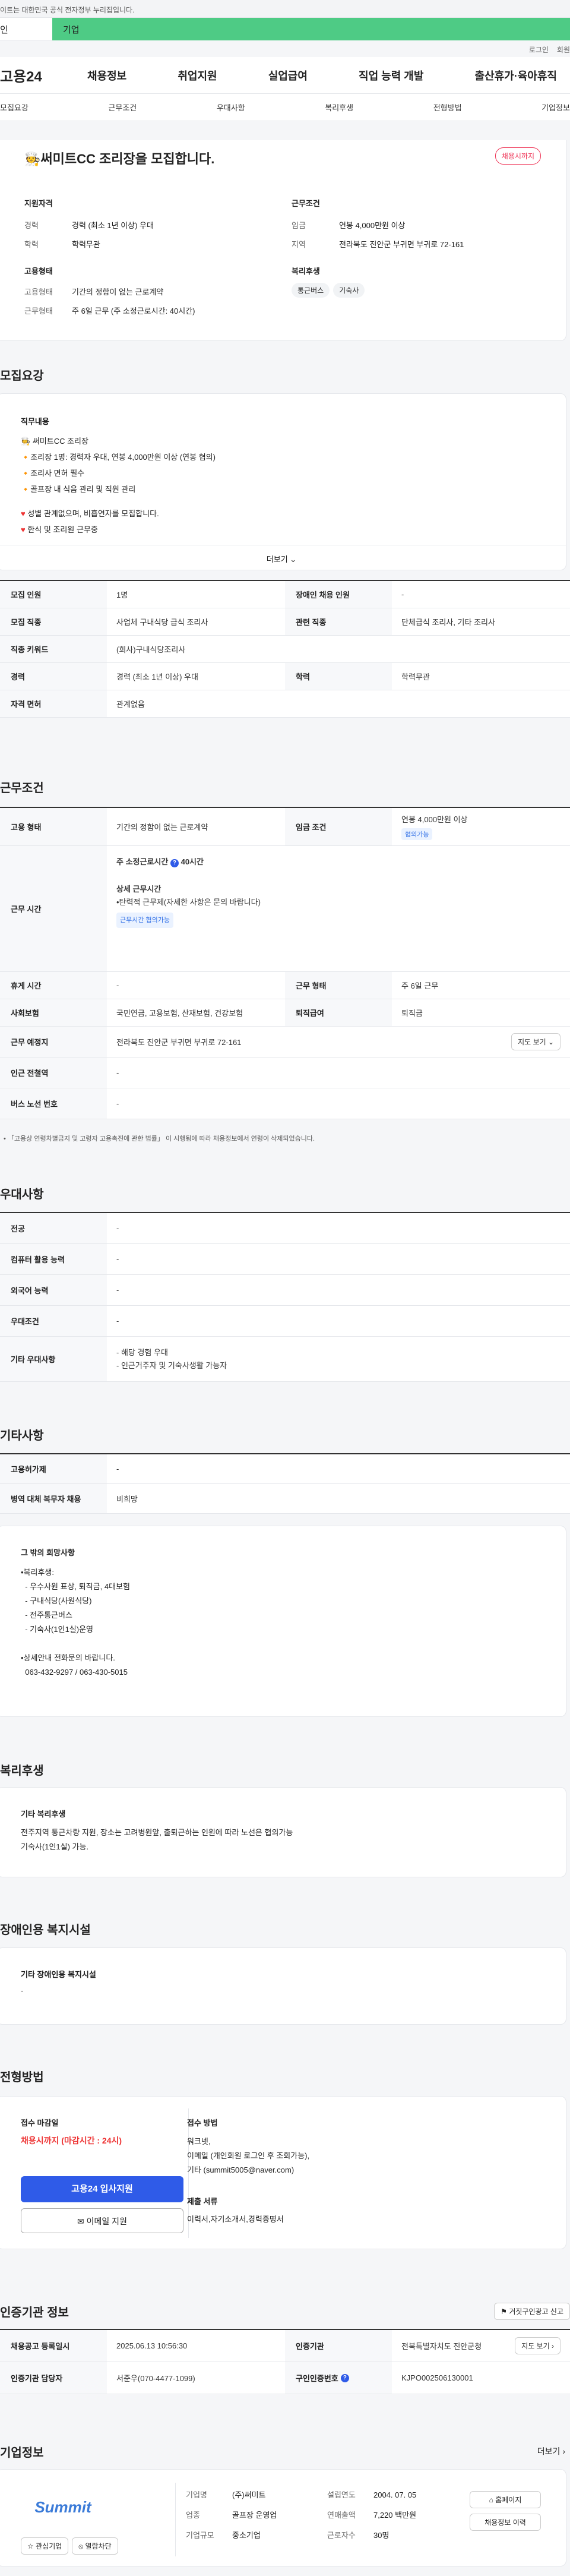 This screenshot has height=2576, width=570. Describe the element at coordinates (71, 2140) in the screenshot. I see `deadline-text: 채용시까지 (마감시간 : 24시)` at that location.